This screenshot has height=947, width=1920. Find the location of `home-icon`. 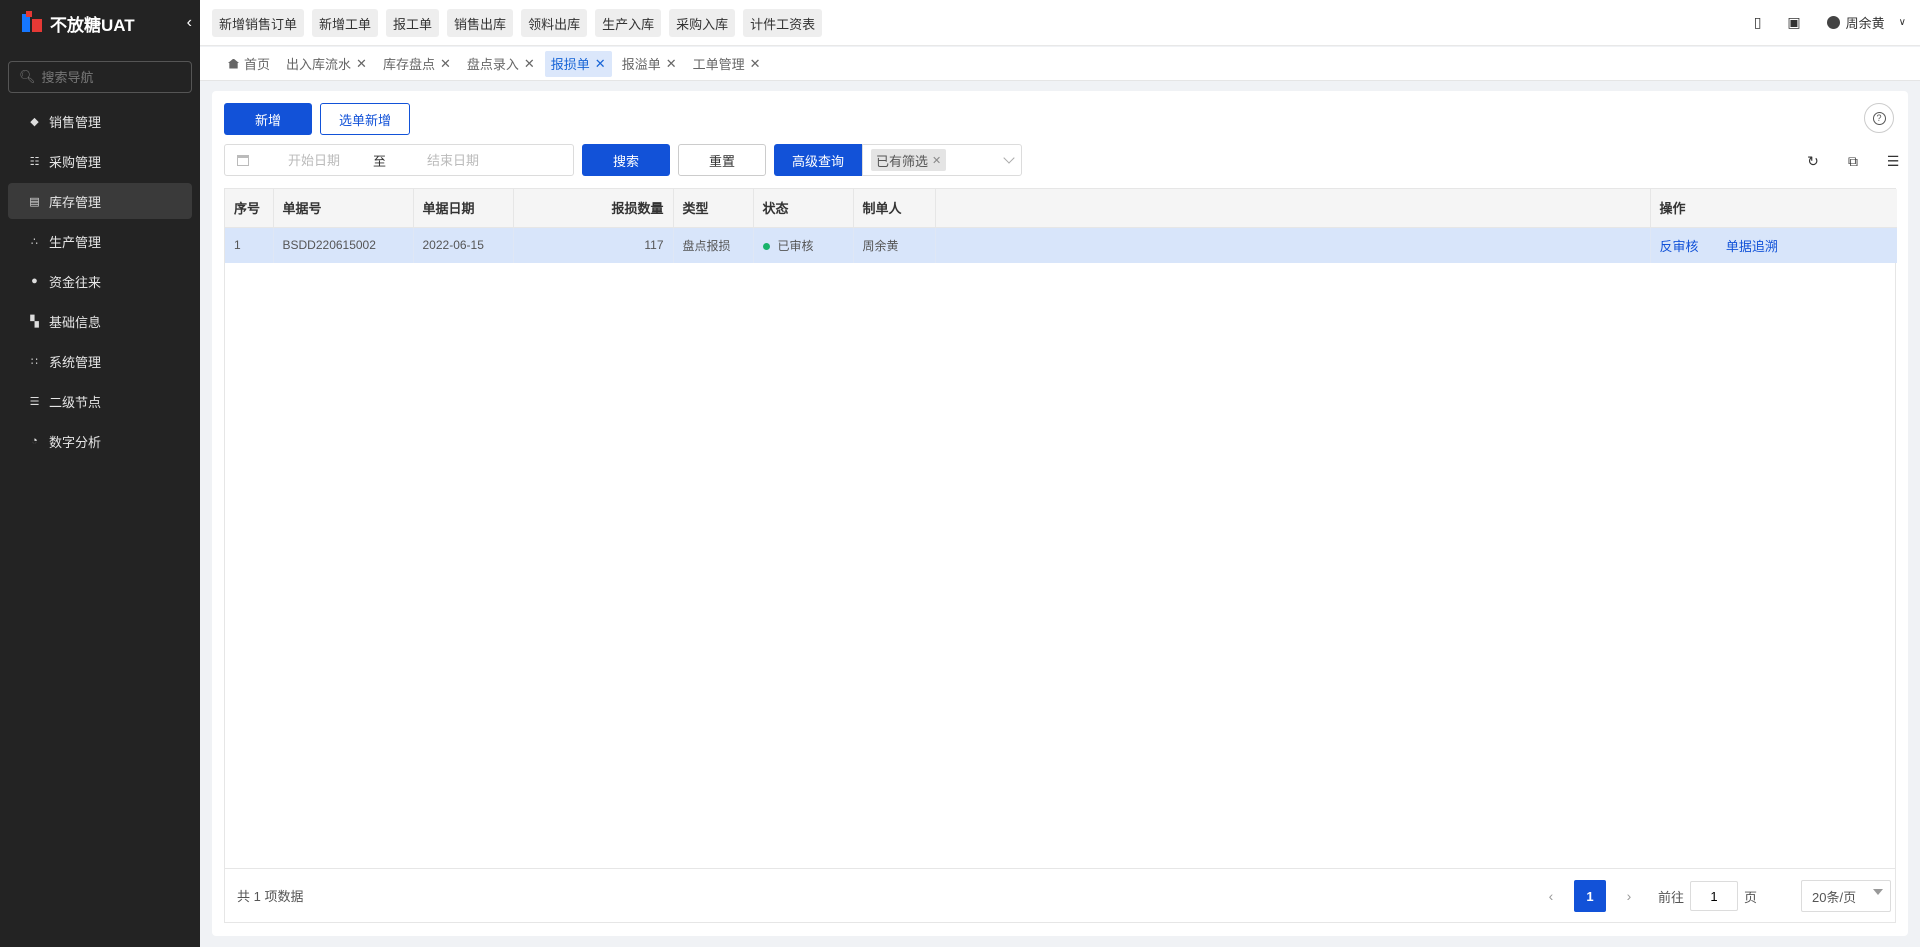

home-icon is located at coordinates (233, 63).